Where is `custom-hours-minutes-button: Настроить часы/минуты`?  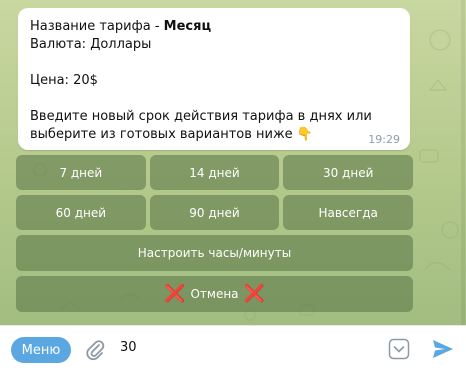 custom-hours-minutes-button: Настроить часы/минуты is located at coordinates (214, 253).